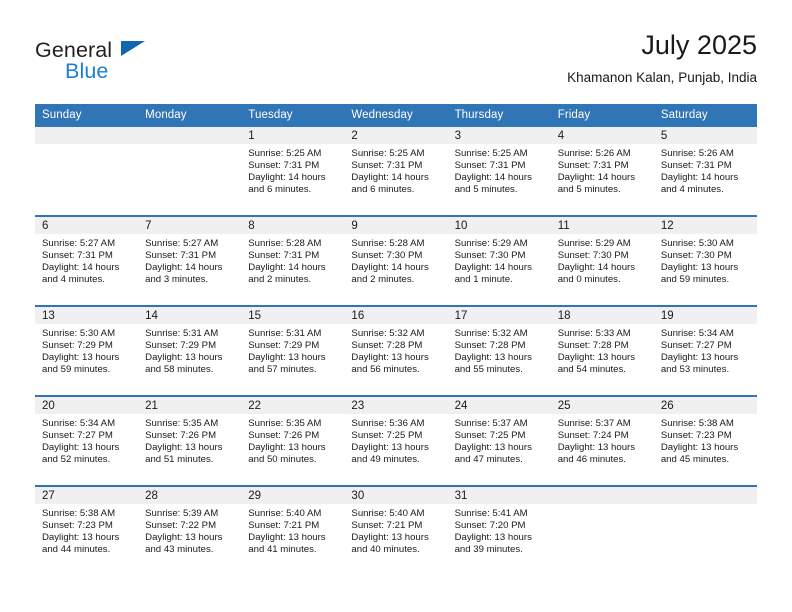 The height and width of the screenshot is (612, 792). I want to click on sunrise-text: Sunrise: 5:30 AM, so click(79, 333).